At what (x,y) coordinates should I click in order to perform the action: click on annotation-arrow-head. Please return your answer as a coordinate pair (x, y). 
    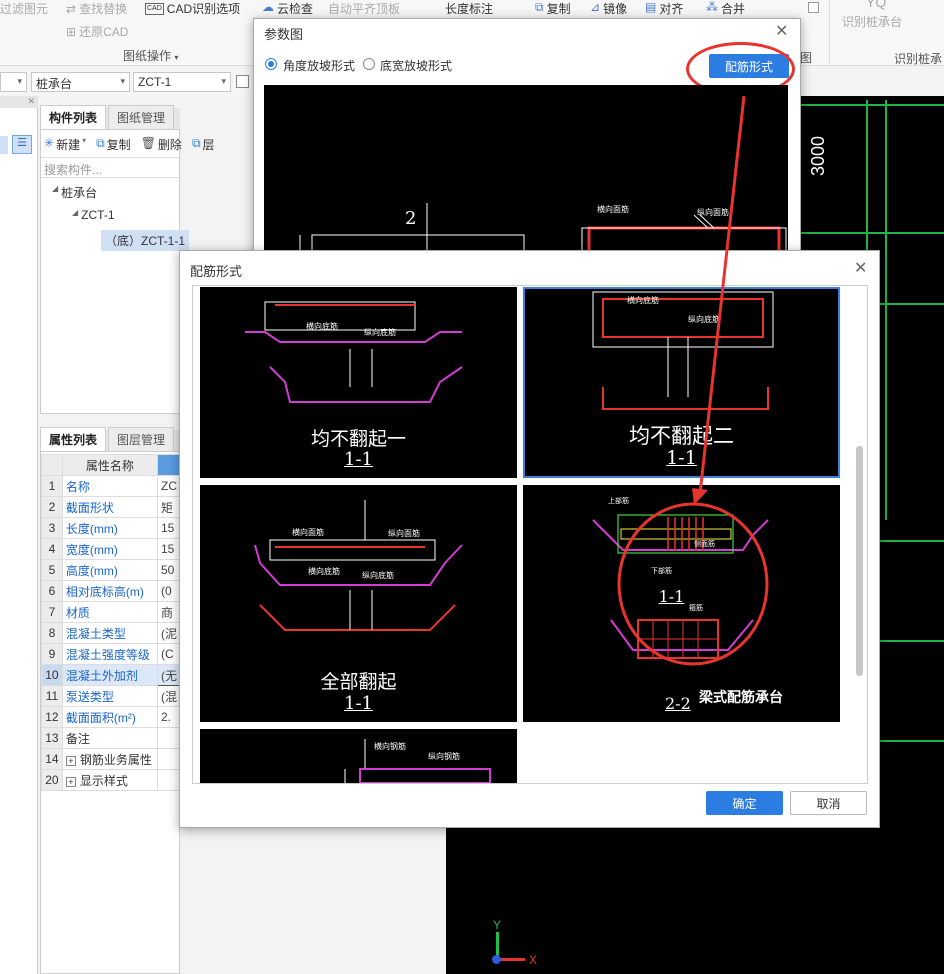
    Looking at the image, I should click on (700, 496).